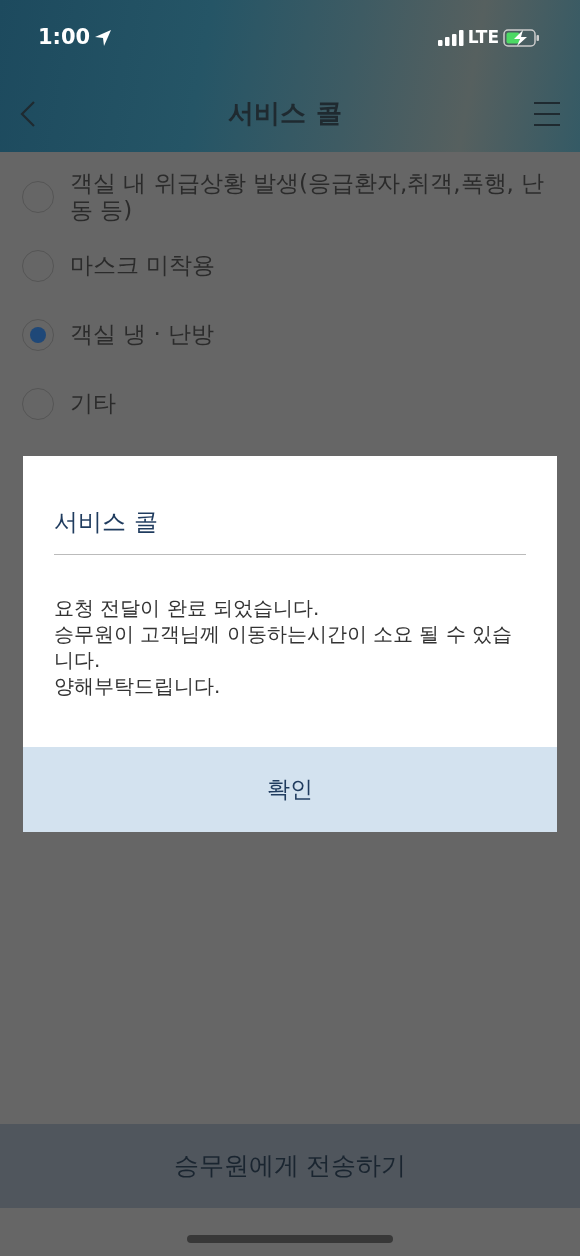  What do you see at coordinates (314, 196) in the screenshot?
I see `option-label: 객실 내 위급상황 발생(응급환자,취객,폭행, 난동 등)` at bounding box center [314, 196].